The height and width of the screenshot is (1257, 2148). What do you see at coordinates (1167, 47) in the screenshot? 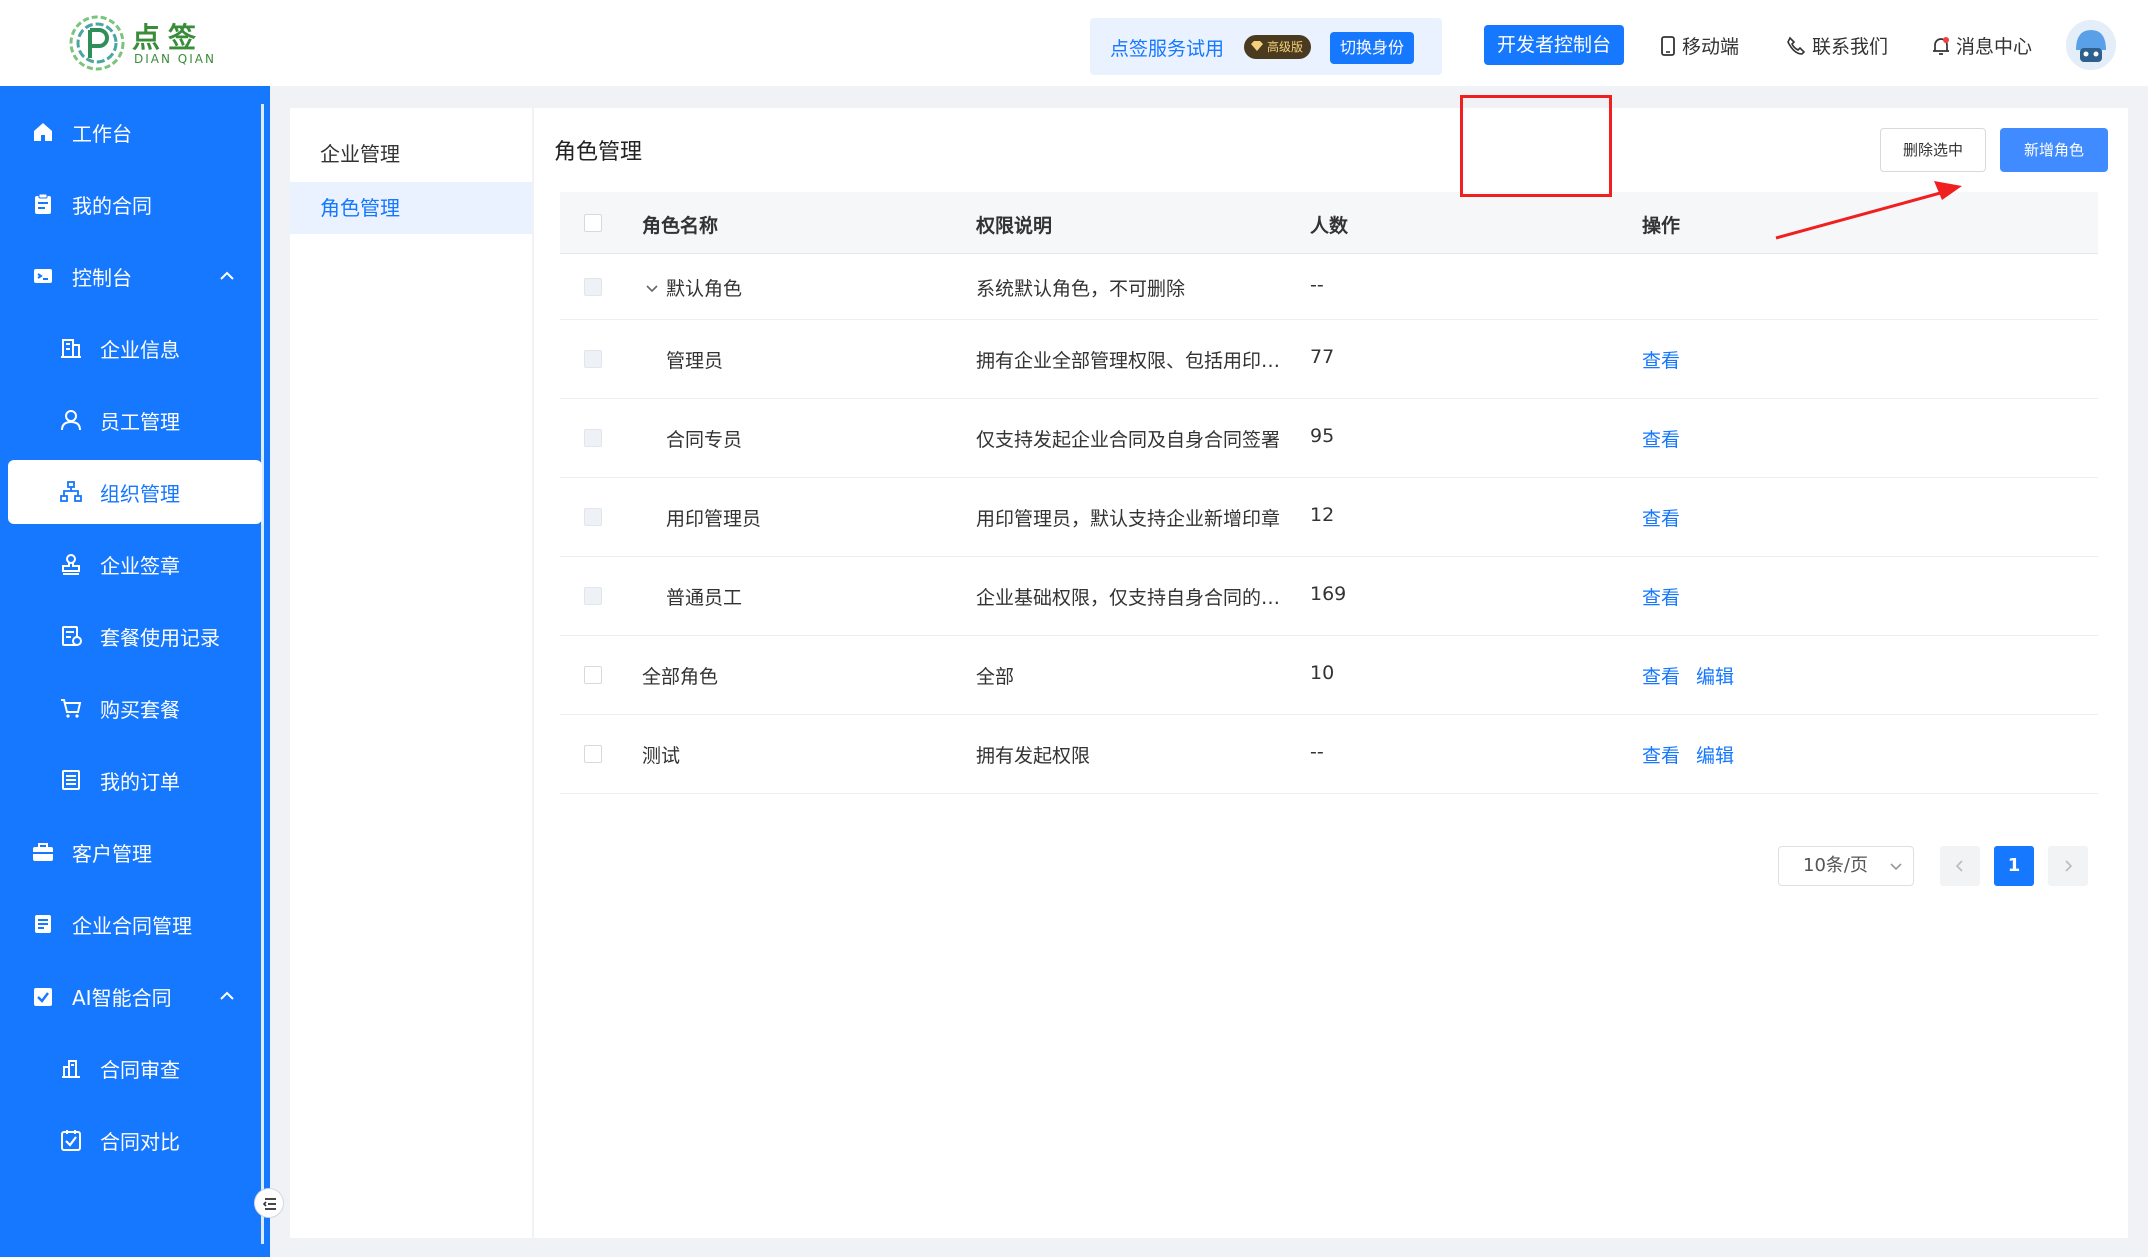
I see `trial-link: 点签服务试用` at bounding box center [1167, 47].